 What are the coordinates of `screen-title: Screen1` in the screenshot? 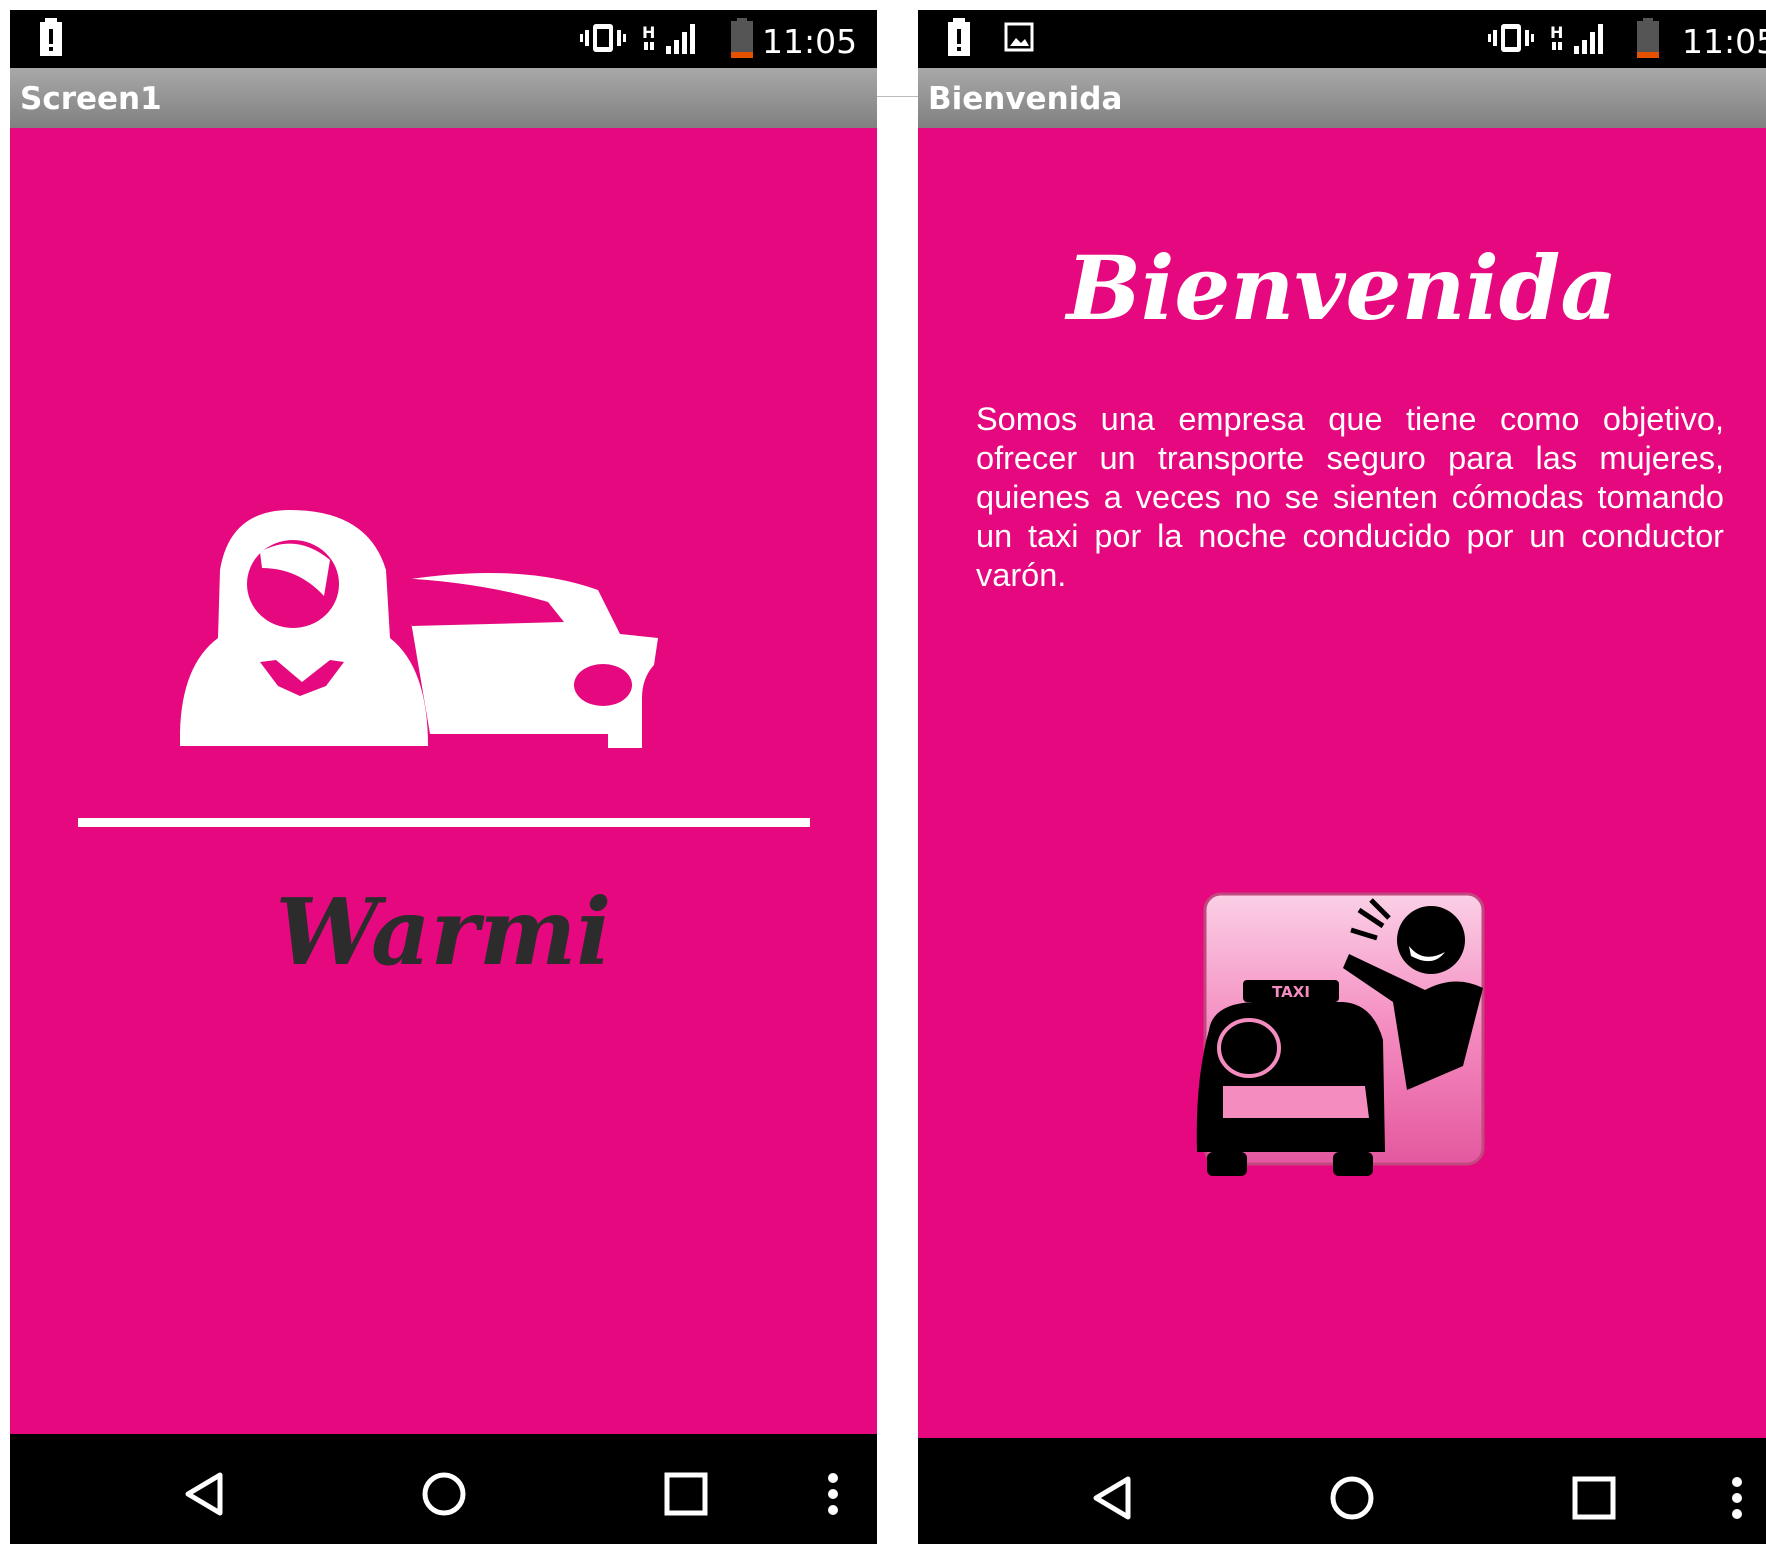 It's located at (91, 99).